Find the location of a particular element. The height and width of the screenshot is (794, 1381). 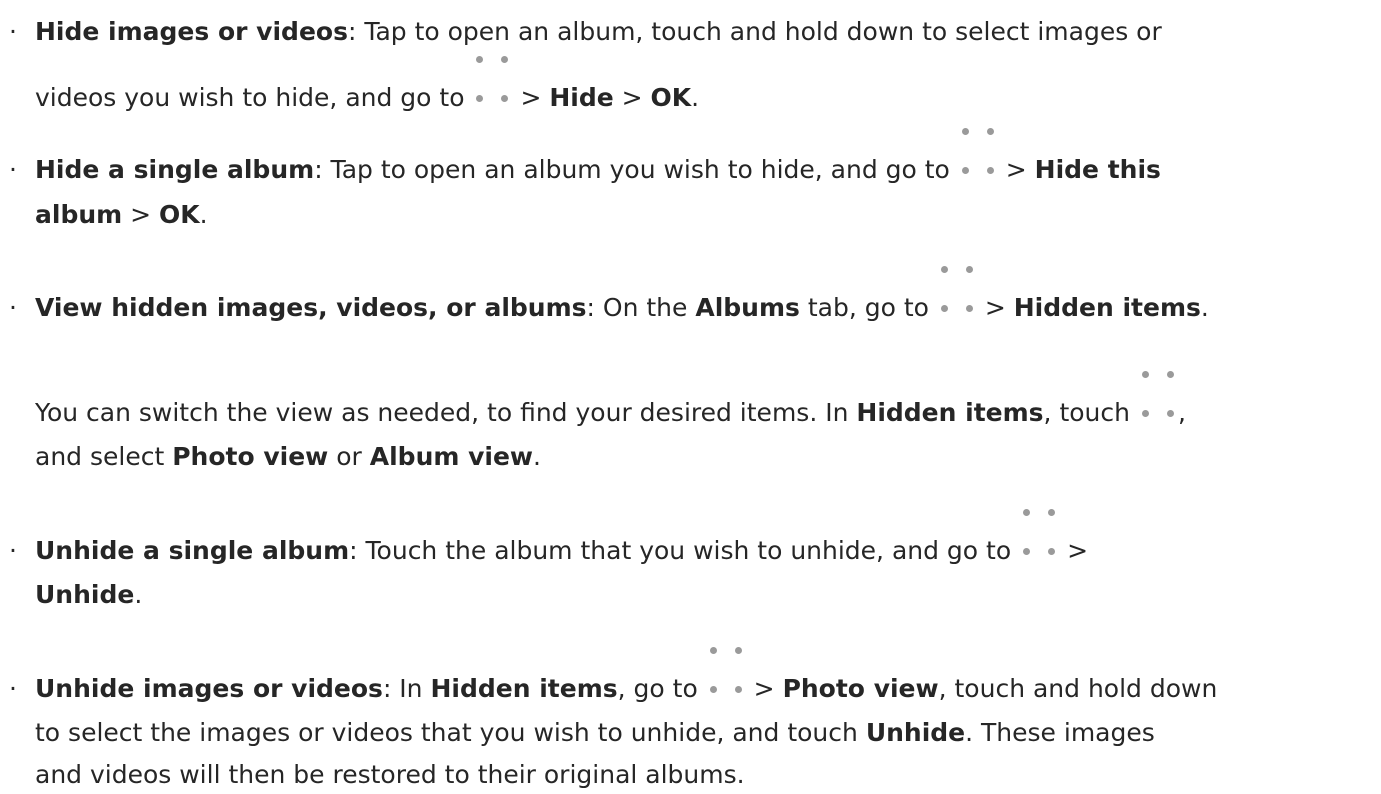

albums-tab-label: Albums is located at coordinates (747, 307).